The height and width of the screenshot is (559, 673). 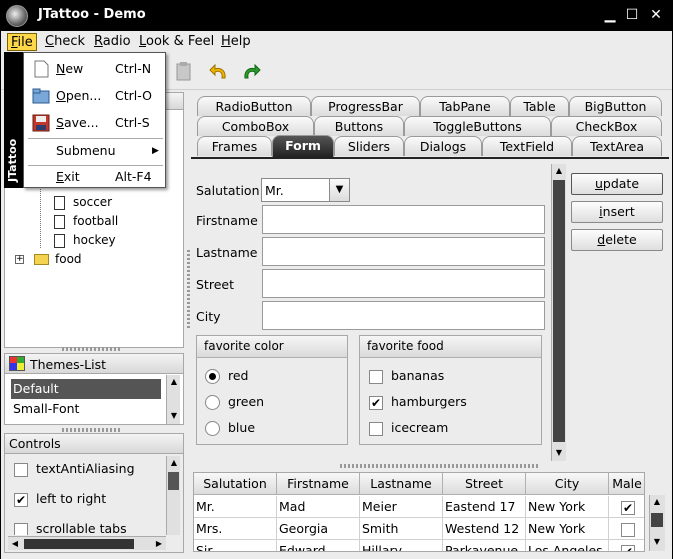 I want to click on delete-button: delete, so click(x=617, y=240).